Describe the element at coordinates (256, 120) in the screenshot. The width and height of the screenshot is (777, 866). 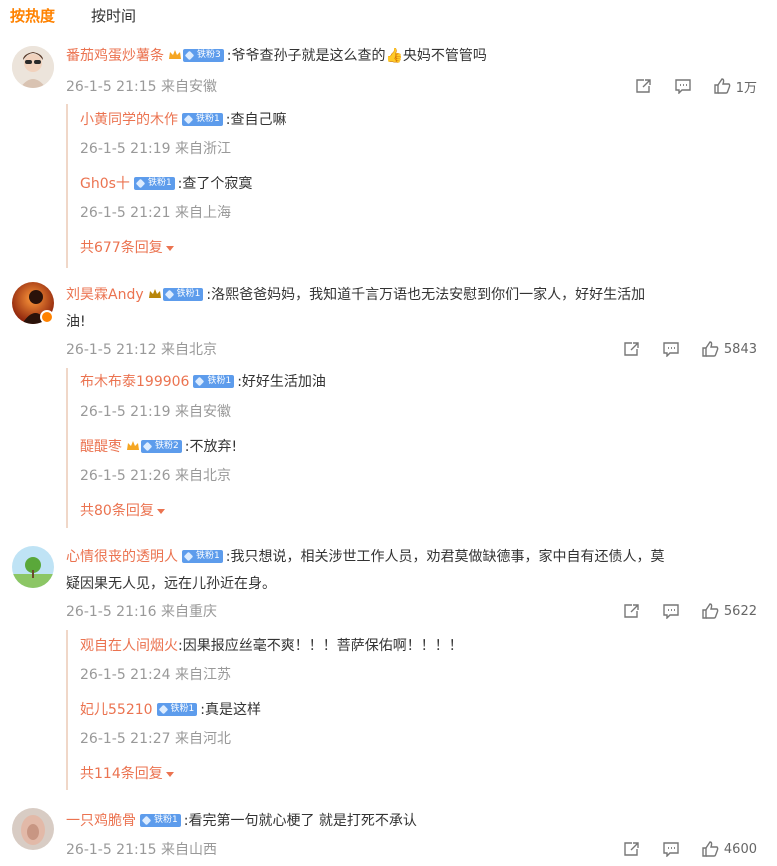
I see `reply-text: :查自己嘛` at that location.